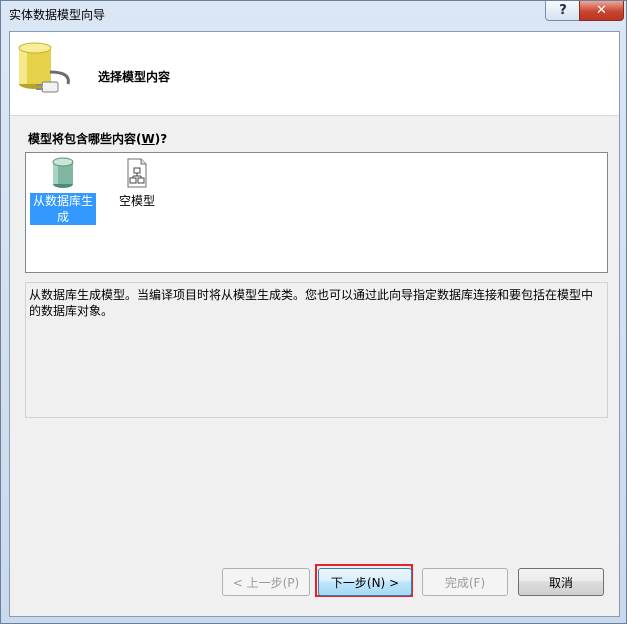 The width and height of the screenshot is (627, 624). I want to click on list-item-generate-from-database: 从数据库生成, so click(63, 191).